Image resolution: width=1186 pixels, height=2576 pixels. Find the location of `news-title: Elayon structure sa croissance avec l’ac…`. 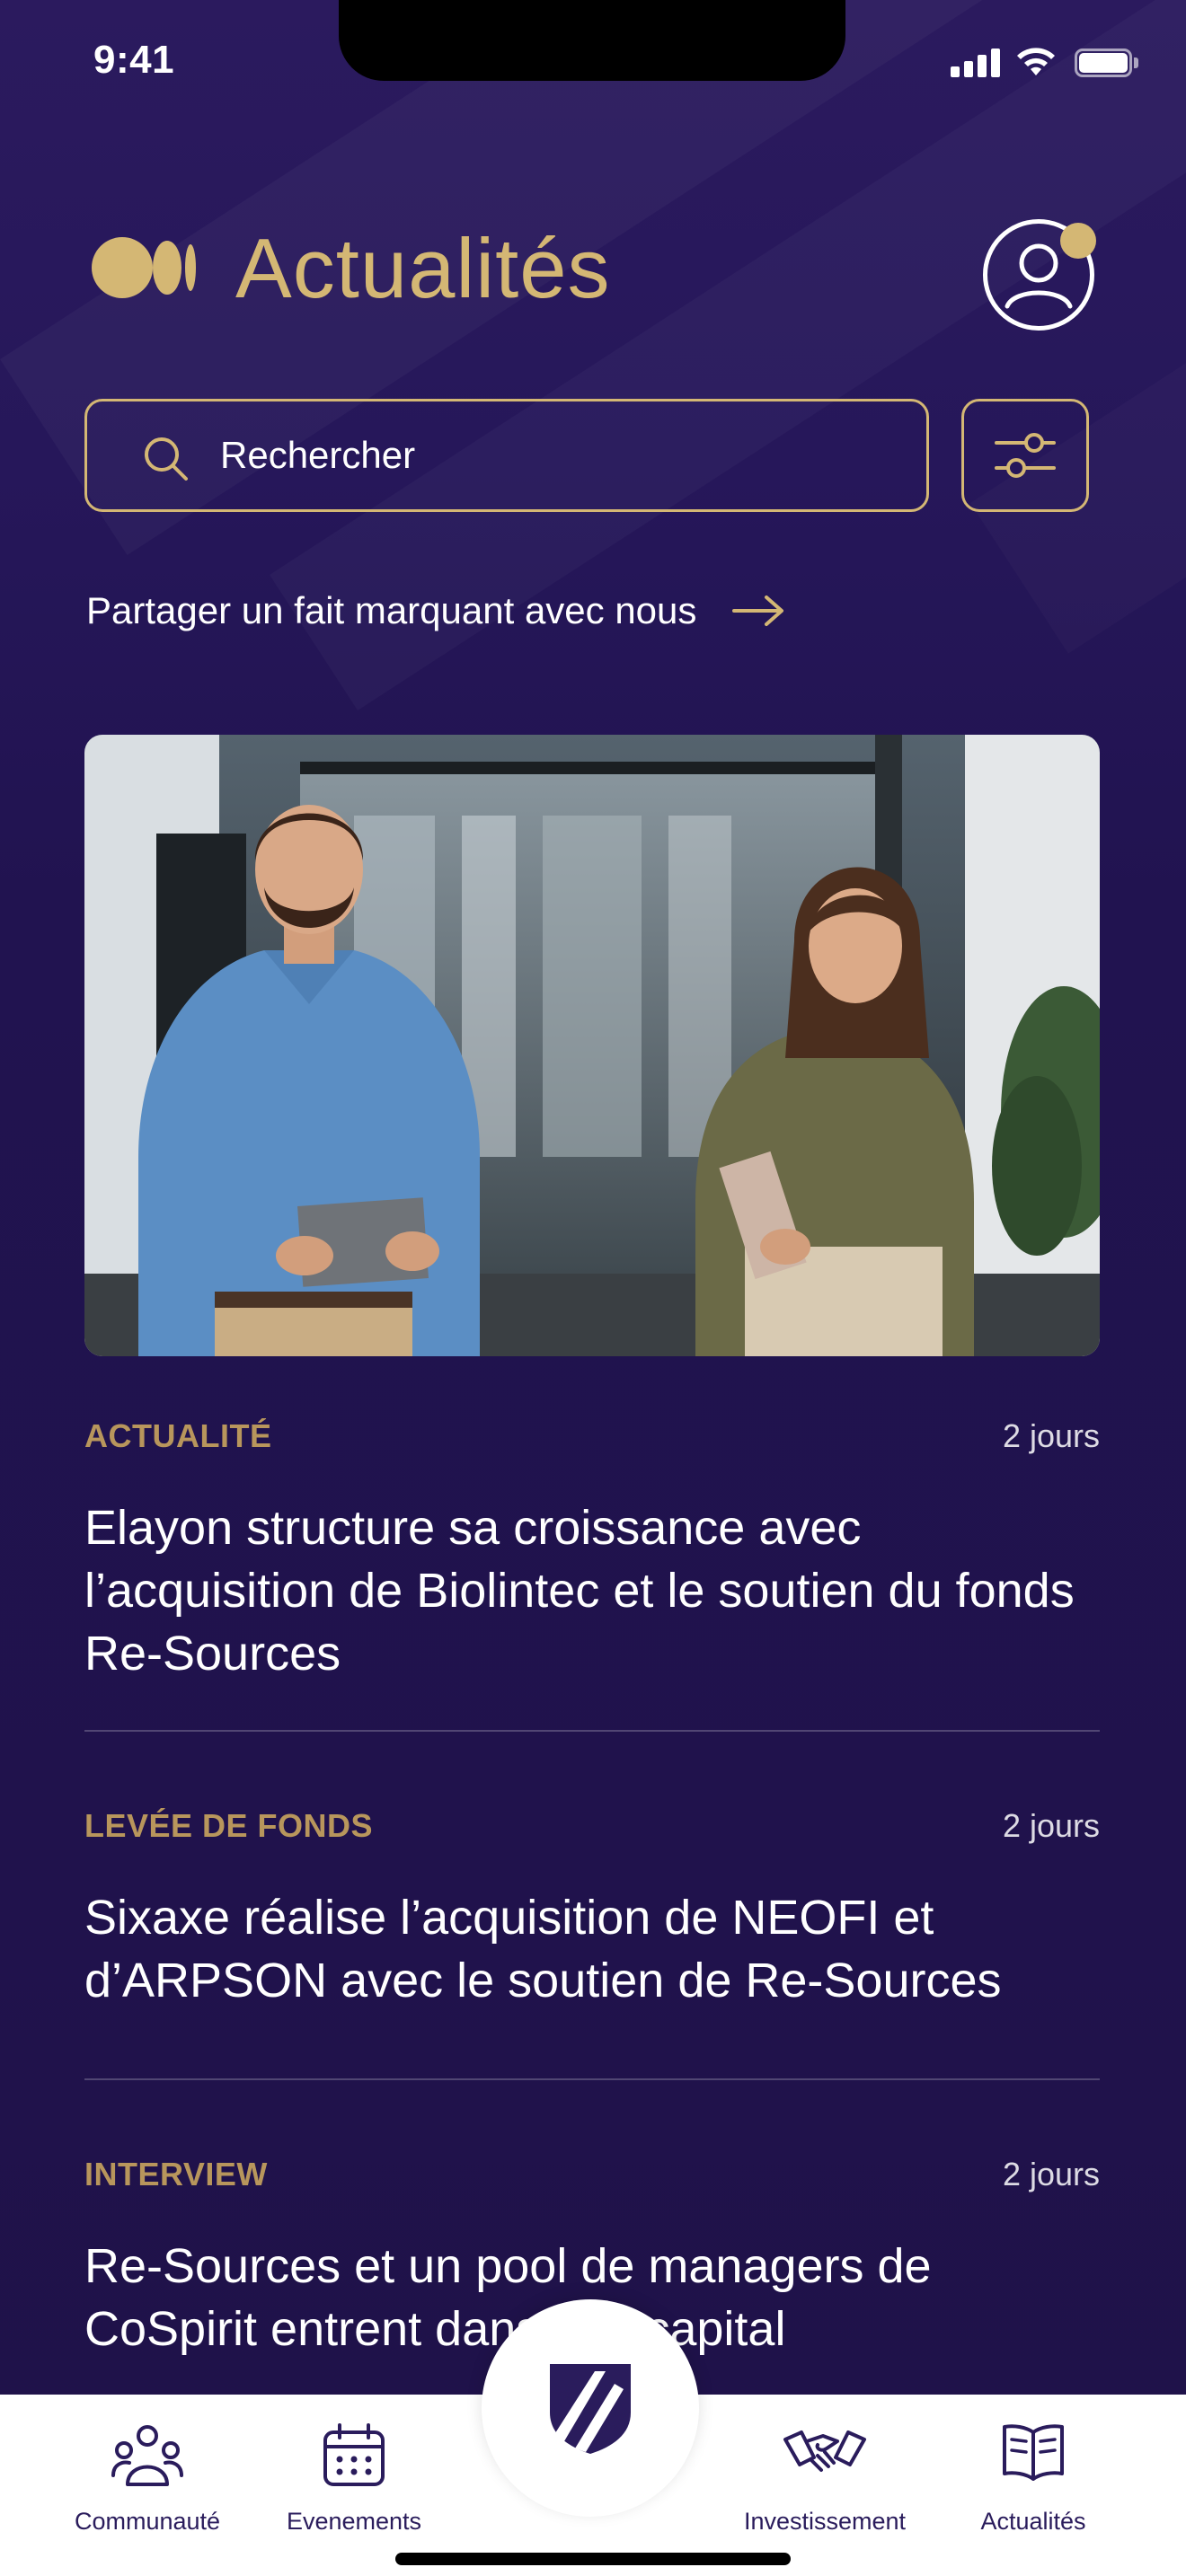

news-title: Elayon structure sa croissance avec l’ac… is located at coordinates (579, 1591).